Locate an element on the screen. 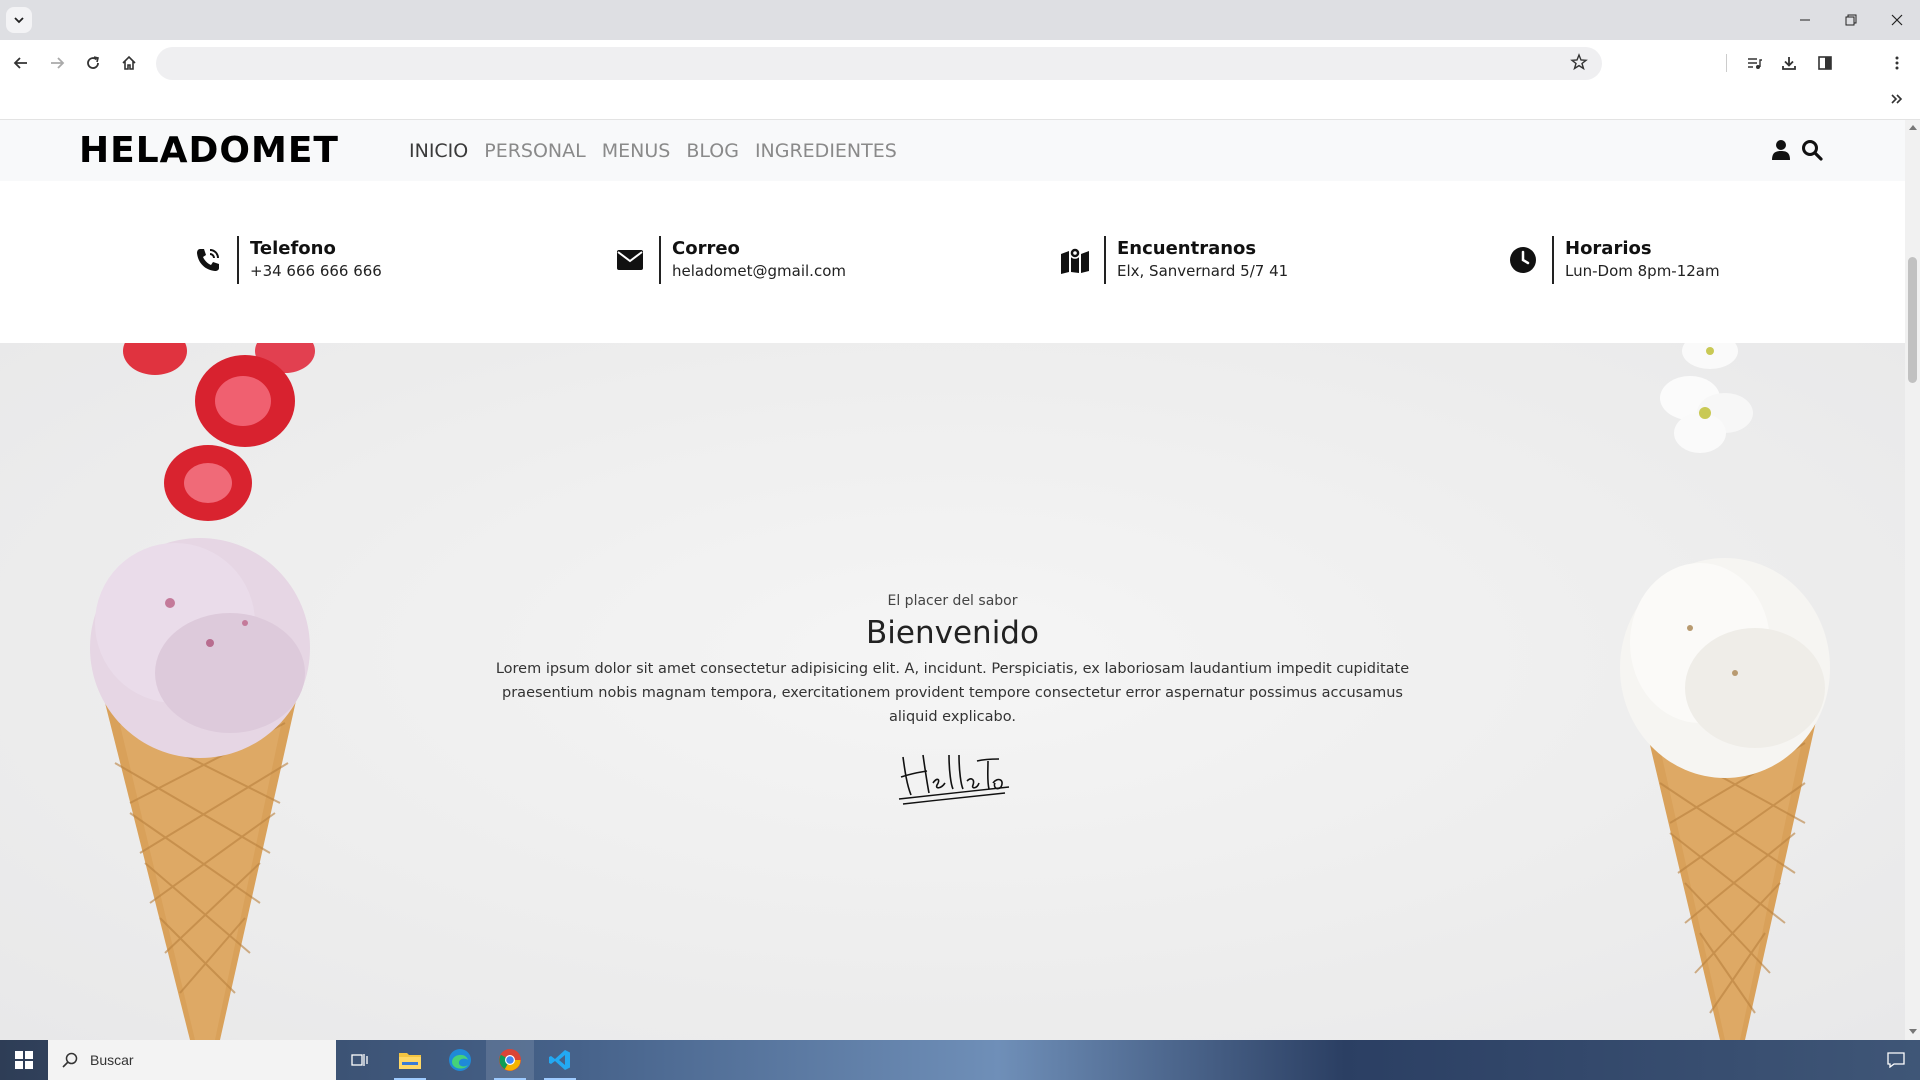  chevron-down-icon is located at coordinates (19, 20).